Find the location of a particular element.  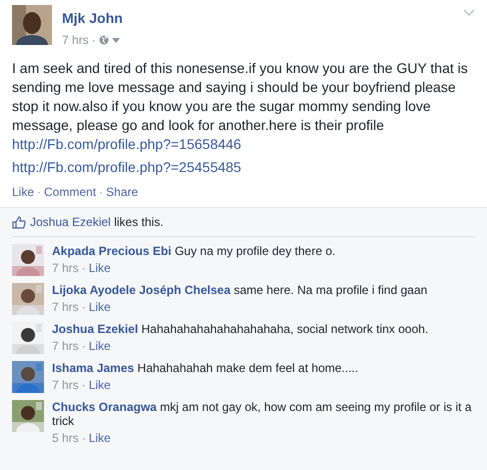

comment-text: Lijoka Ayodele Joséph Chelsea same here. Na ma profile i find gaan is located at coordinates (240, 290).